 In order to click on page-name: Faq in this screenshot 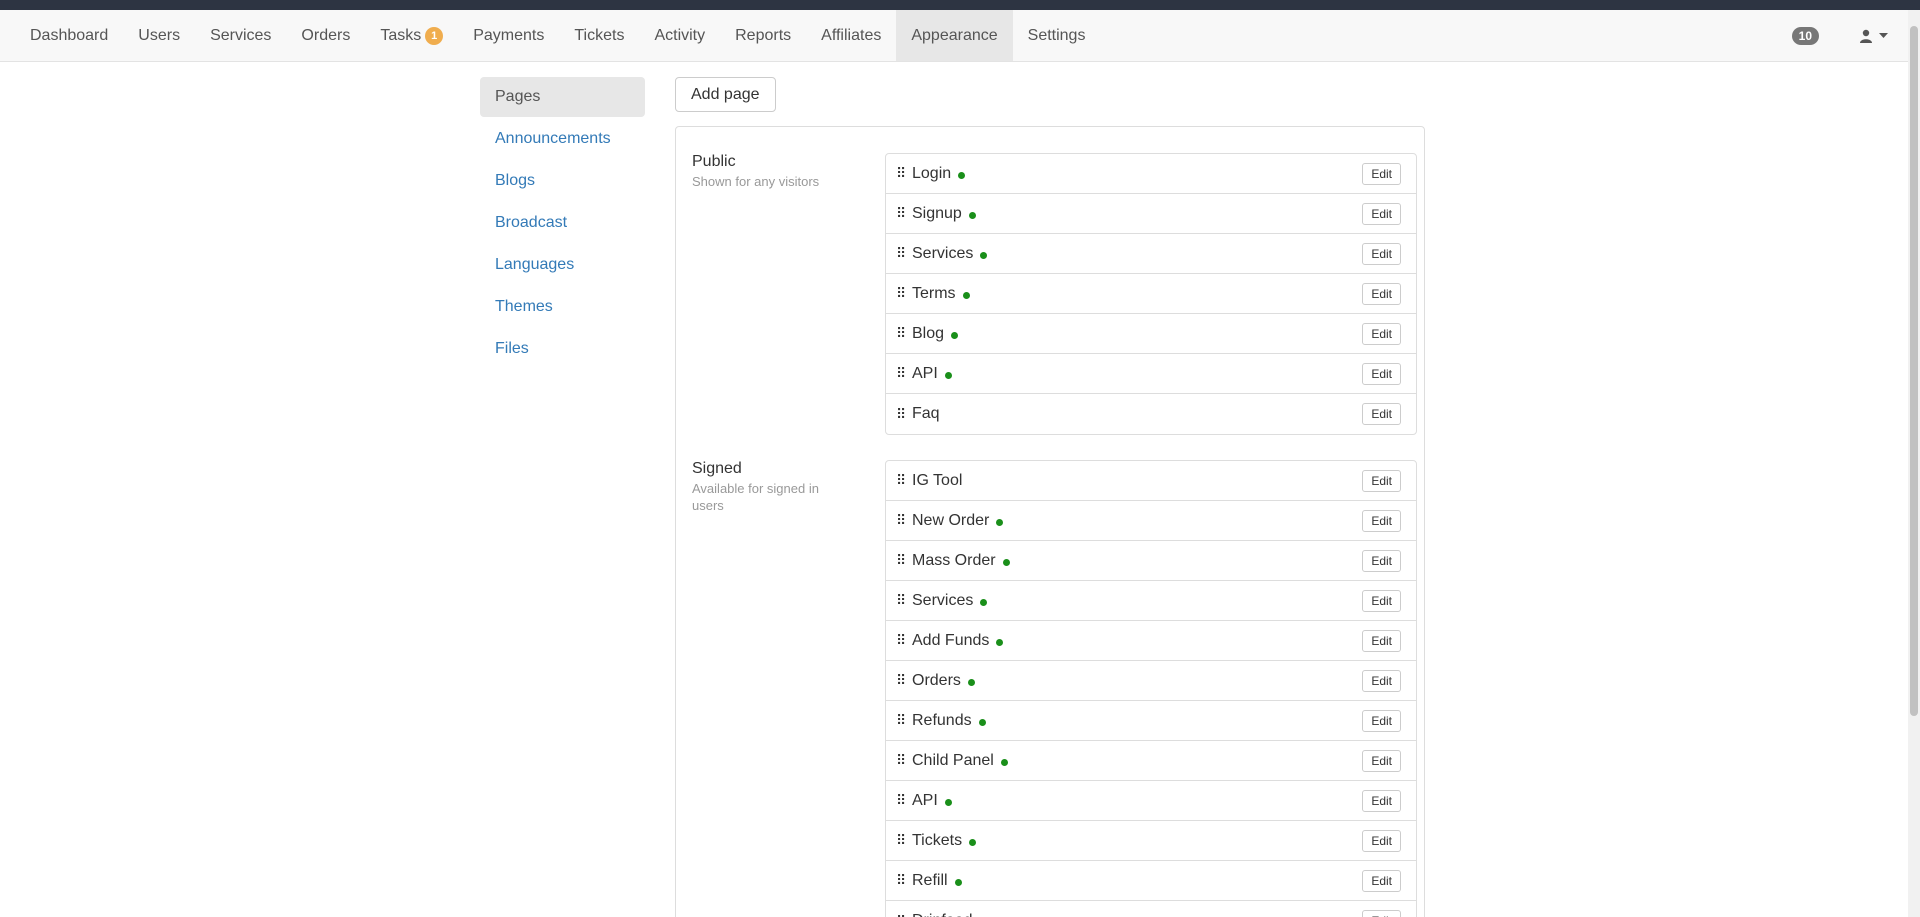, I will do `click(926, 413)`.